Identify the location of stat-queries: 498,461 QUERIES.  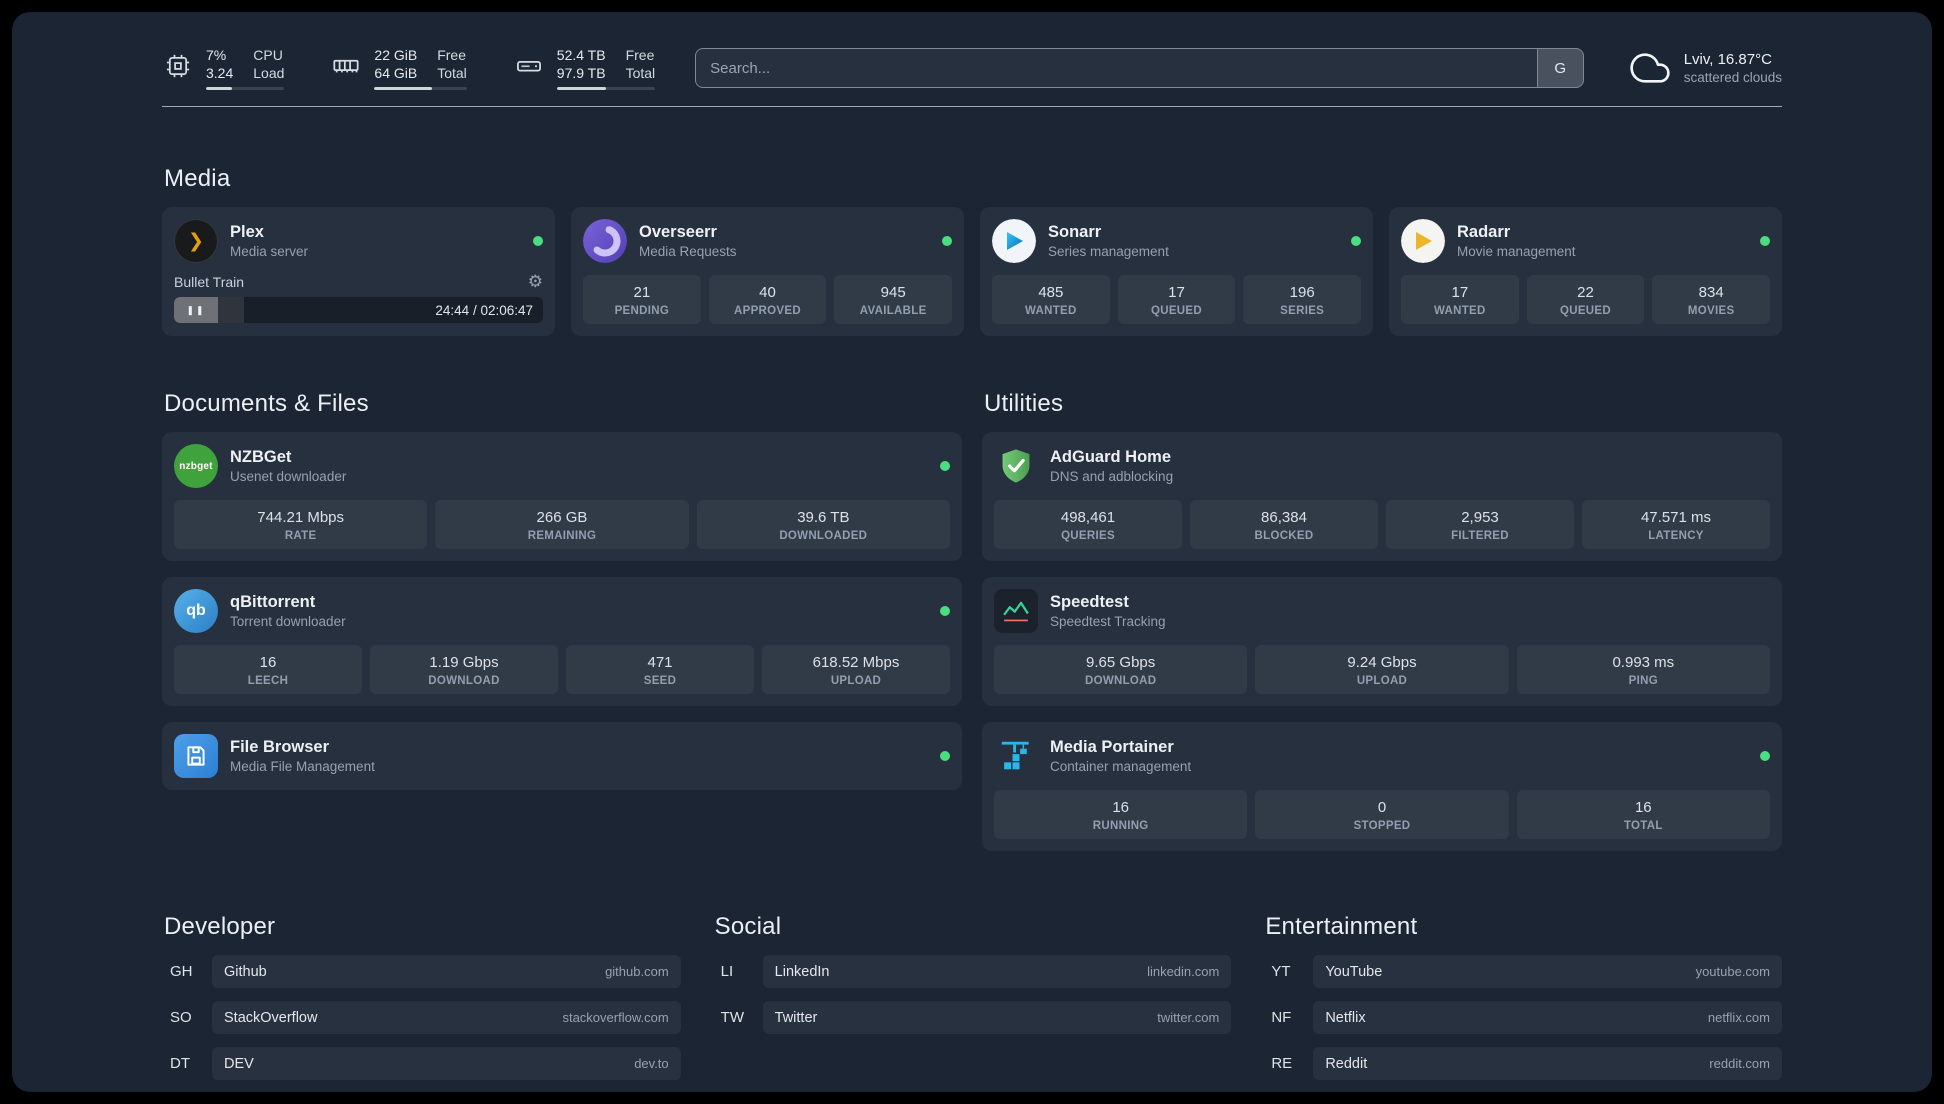
(1088, 524).